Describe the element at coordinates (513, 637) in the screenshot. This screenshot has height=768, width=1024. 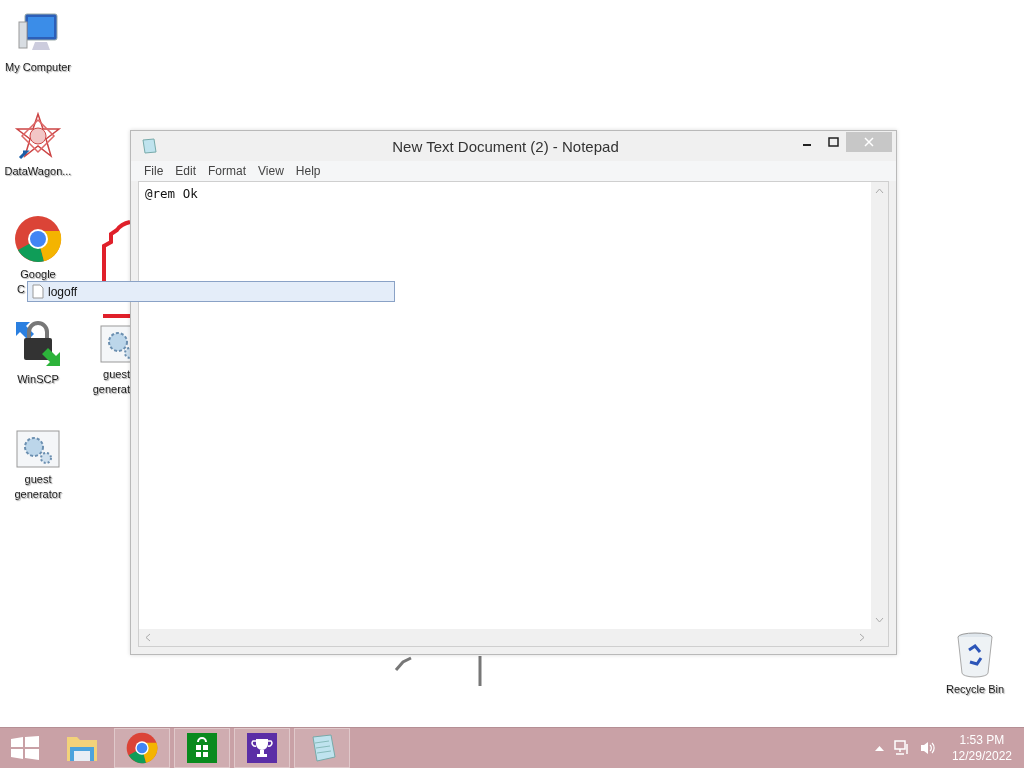
I see `horizontal-scrollbar` at that location.